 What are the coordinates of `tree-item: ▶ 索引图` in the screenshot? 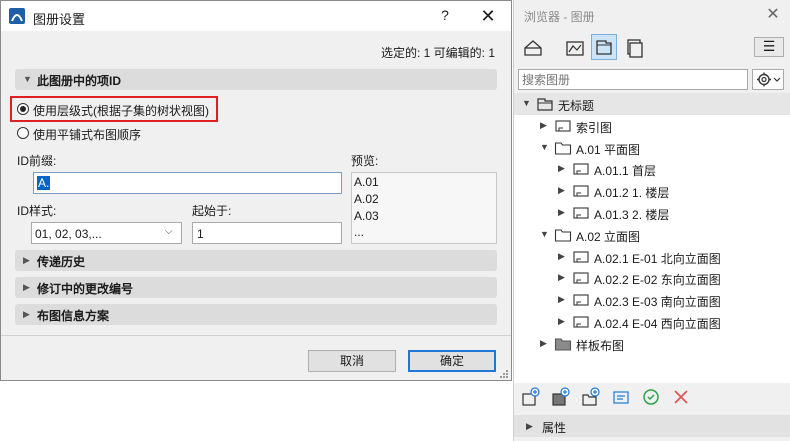 It's located at (652, 126).